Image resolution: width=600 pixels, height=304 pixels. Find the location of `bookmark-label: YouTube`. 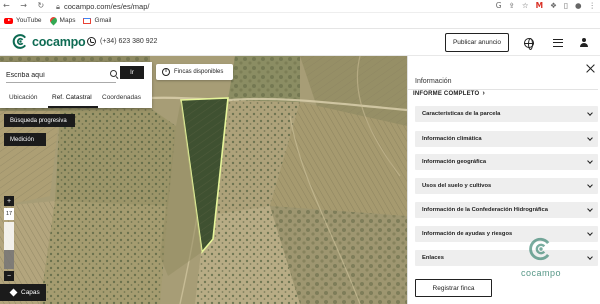

bookmark-label: YouTube is located at coordinates (29, 20).